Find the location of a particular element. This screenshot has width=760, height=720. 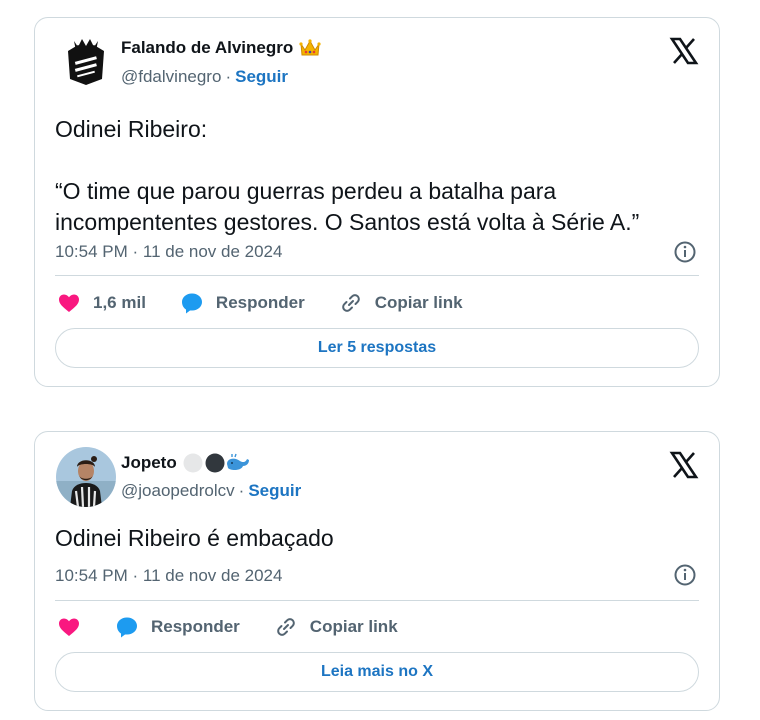

like-count: 1,6 mil is located at coordinates (119, 302).